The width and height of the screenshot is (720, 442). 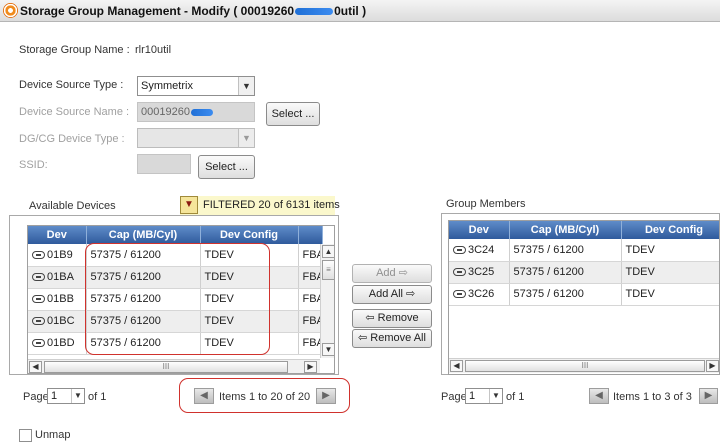 I want to click on table-row: 3C24 57375 / 61200 TDEV, so click(x=584, y=250).